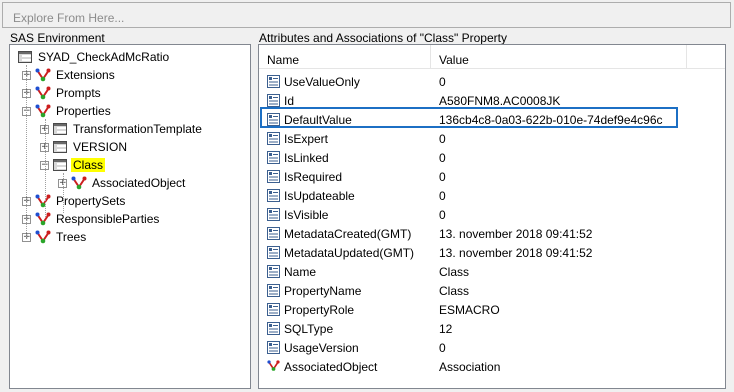 The image size is (734, 392). What do you see at coordinates (313, 177) in the screenshot?
I see `property-name: IsRequired` at bounding box center [313, 177].